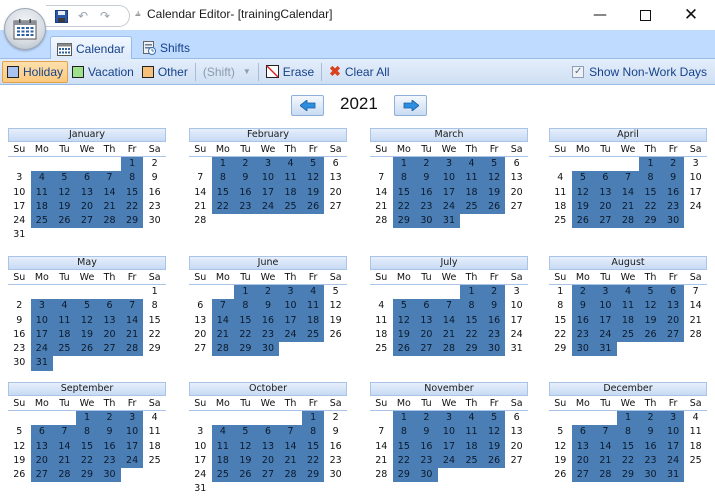 The width and height of the screenshot is (715, 503). Describe the element at coordinates (307, 105) in the screenshot. I see `previous-year-button` at that location.